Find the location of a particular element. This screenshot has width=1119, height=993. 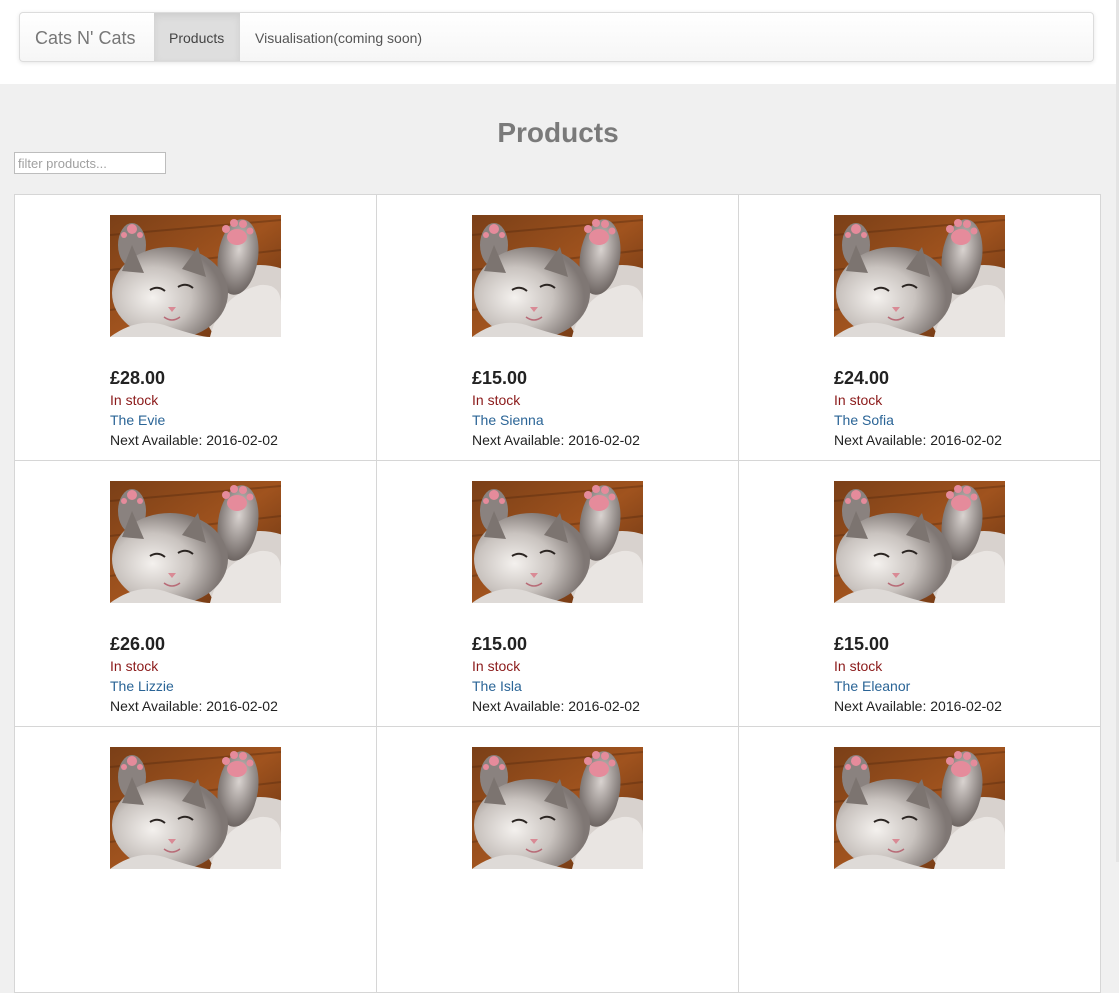

product-name-link: The Eleanor is located at coordinates (872, 686).